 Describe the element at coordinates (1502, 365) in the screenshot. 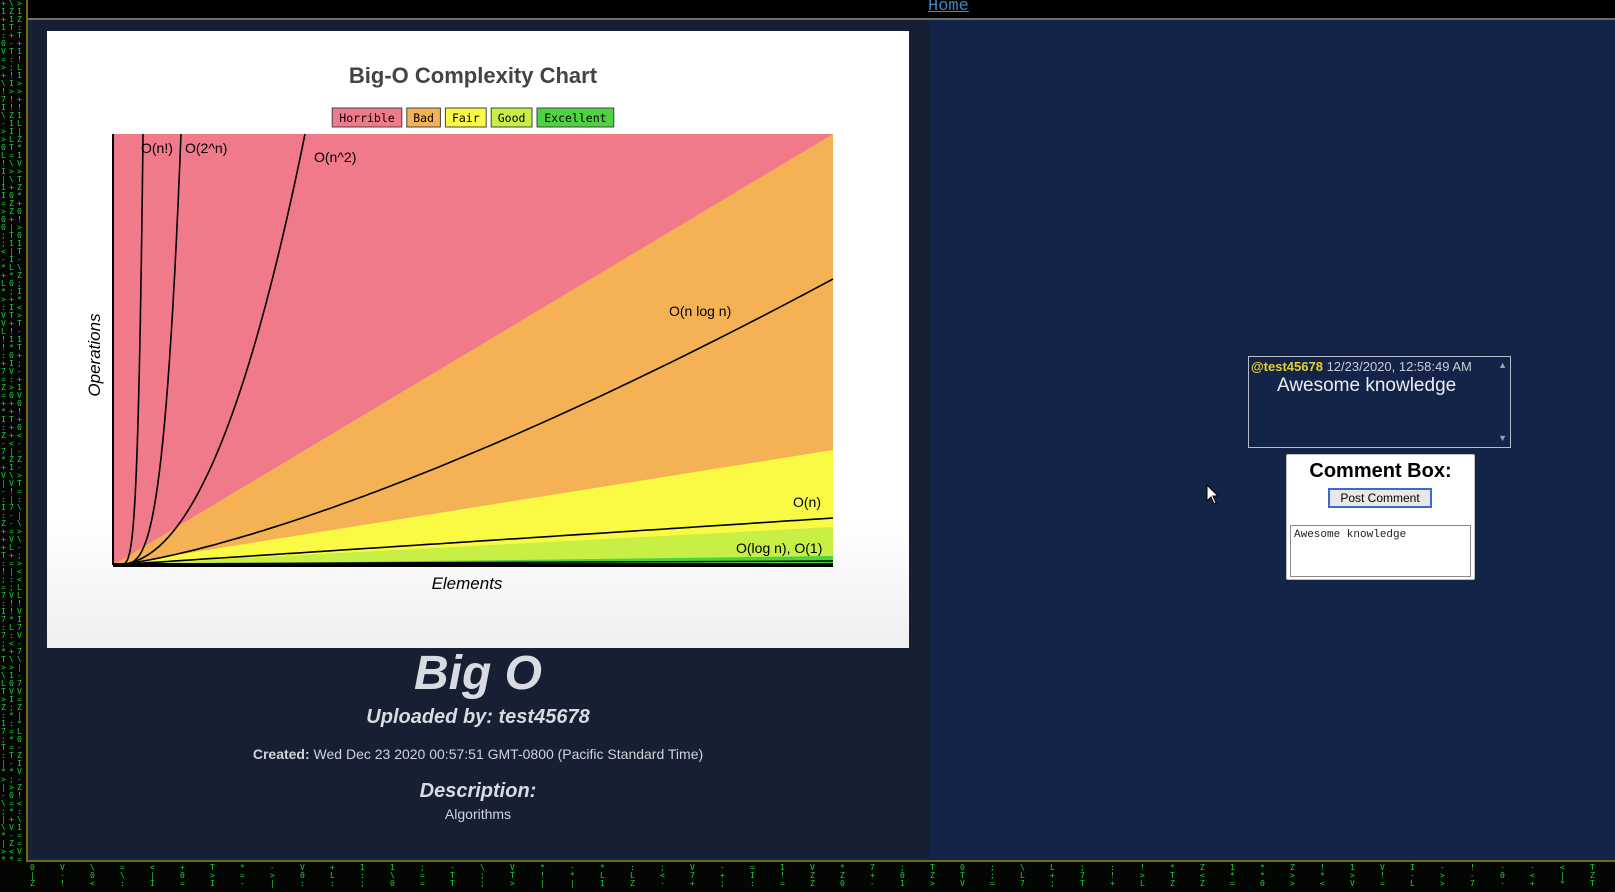

I see `scroll-up-icon: ▲` at that location.